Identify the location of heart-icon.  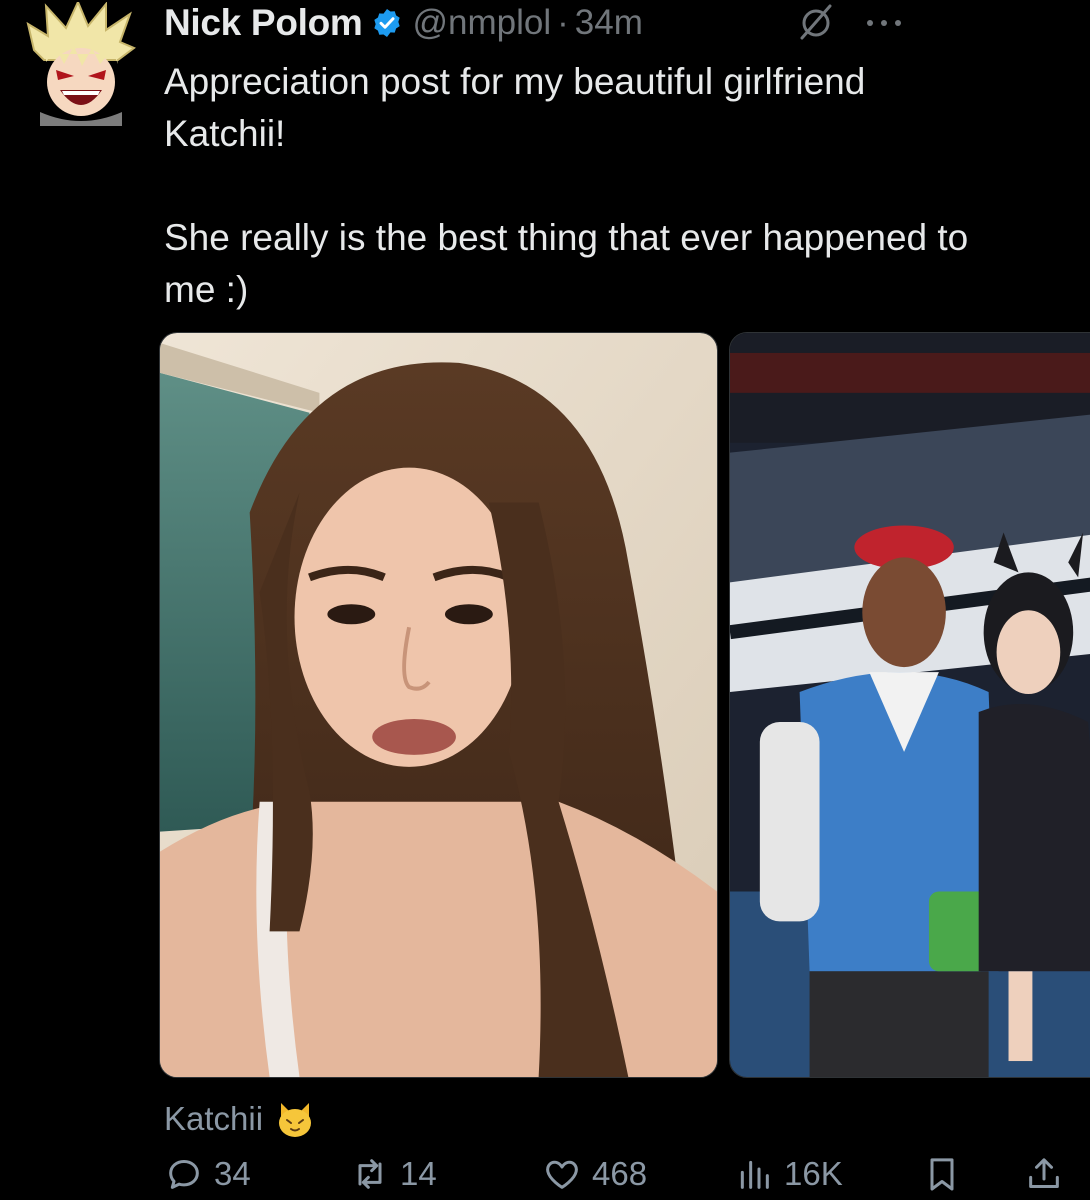
(562, 1174).